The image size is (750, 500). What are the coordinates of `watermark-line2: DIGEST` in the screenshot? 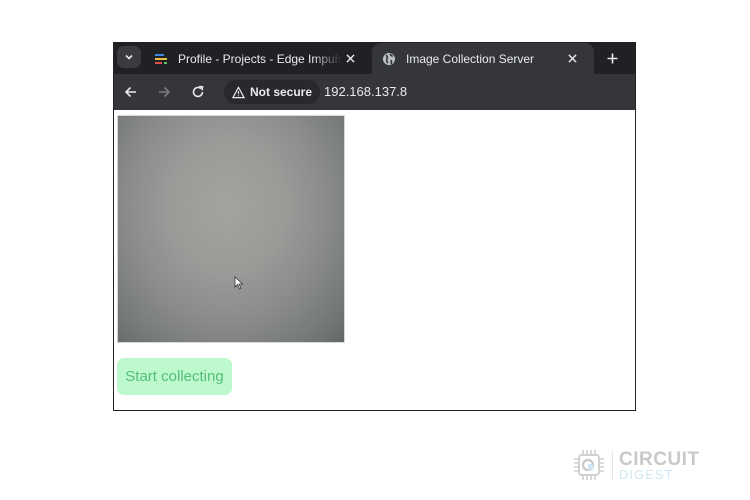 It's located at (646, 474).